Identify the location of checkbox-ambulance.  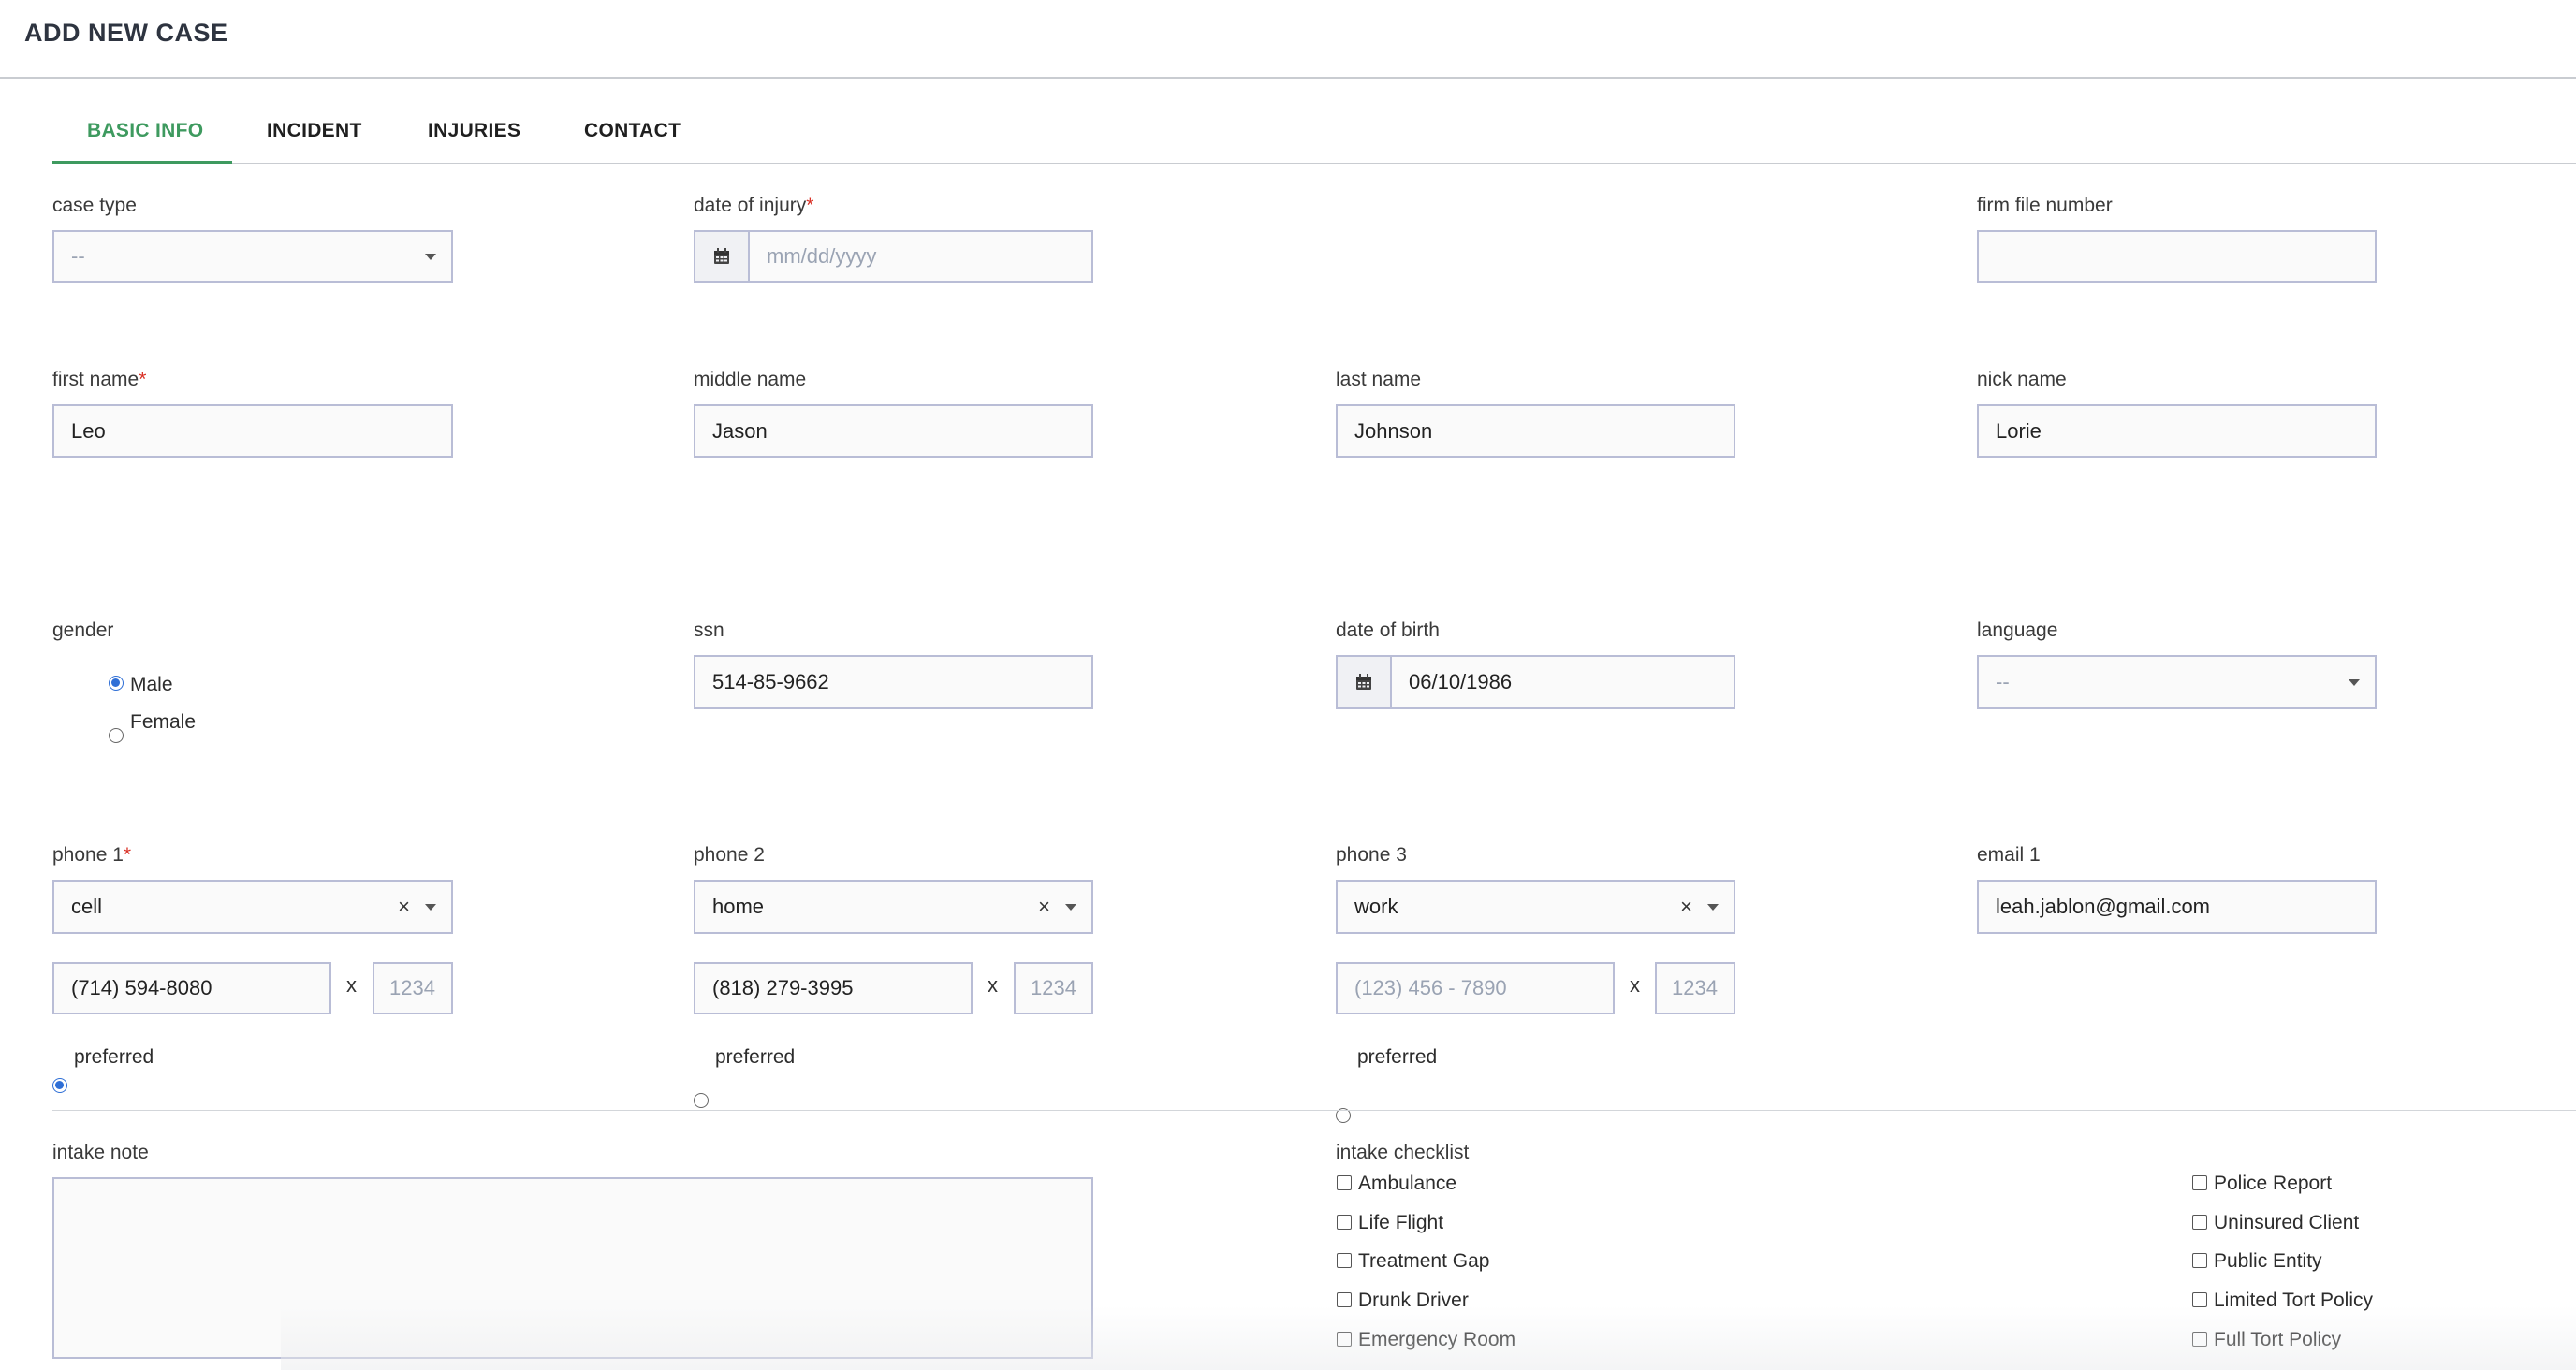
(1345, 1182).